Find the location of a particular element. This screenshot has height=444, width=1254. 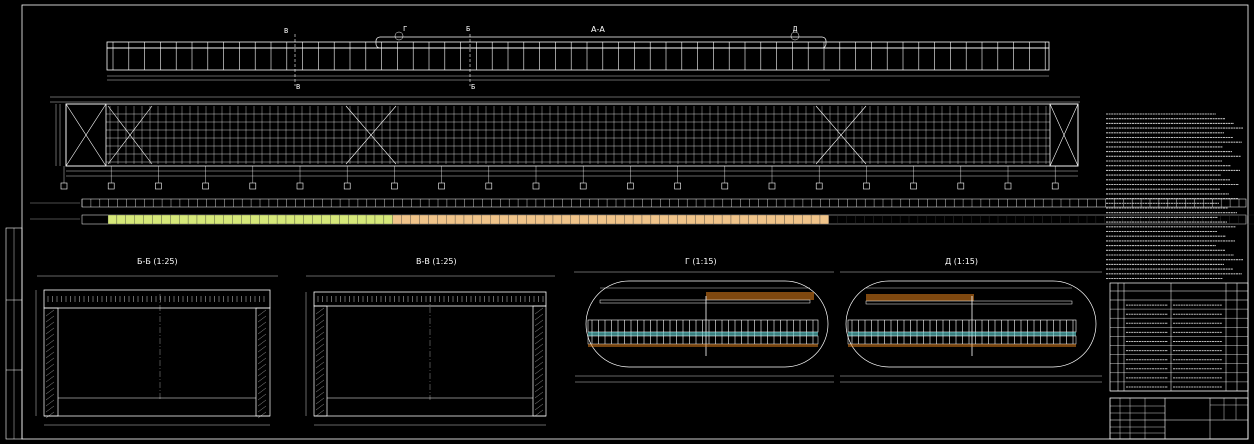

detail-d-title: Д (1:15) is located at coordinates (961, 261).